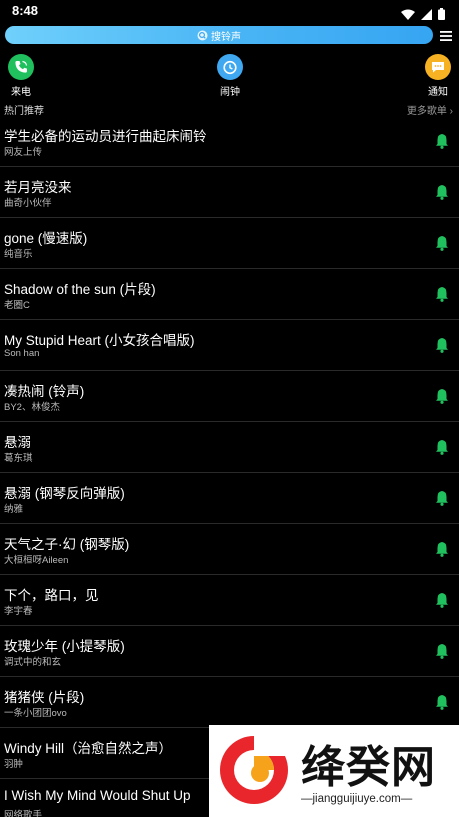 The height and width of the screenshot is (817, 459). What do you see at coordinates (229, 702) in the screenshot?
I see `list-item: 猪猪侠 (片段) 一条小团团ovo` at bounding box center [229, 702].